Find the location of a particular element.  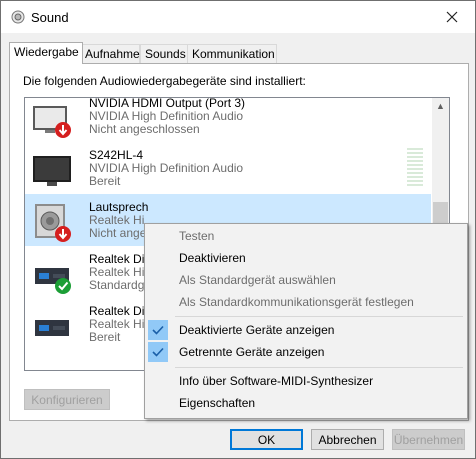

menu-item-label: Info über Software-MIDI-Synthesizer is located at coordinates (276, 381).